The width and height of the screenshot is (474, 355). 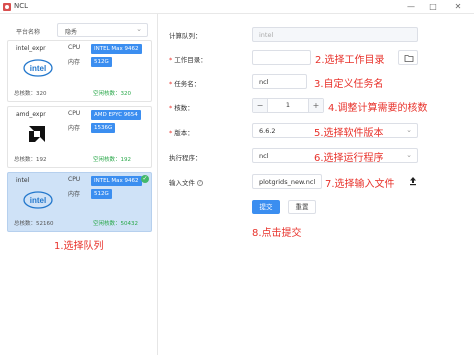 What do you see at coordinates (264, 82) in the screenshot?
I see `jobname-value: ncl` at bounding box center [264, 82].